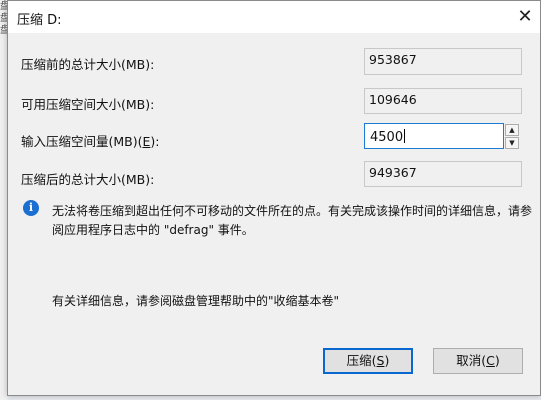 Image resolution: width=541 pixels, height=400 pixels. I want to click on total-after-label: 压缩后的总计大小(MB):, so click(88, 179).